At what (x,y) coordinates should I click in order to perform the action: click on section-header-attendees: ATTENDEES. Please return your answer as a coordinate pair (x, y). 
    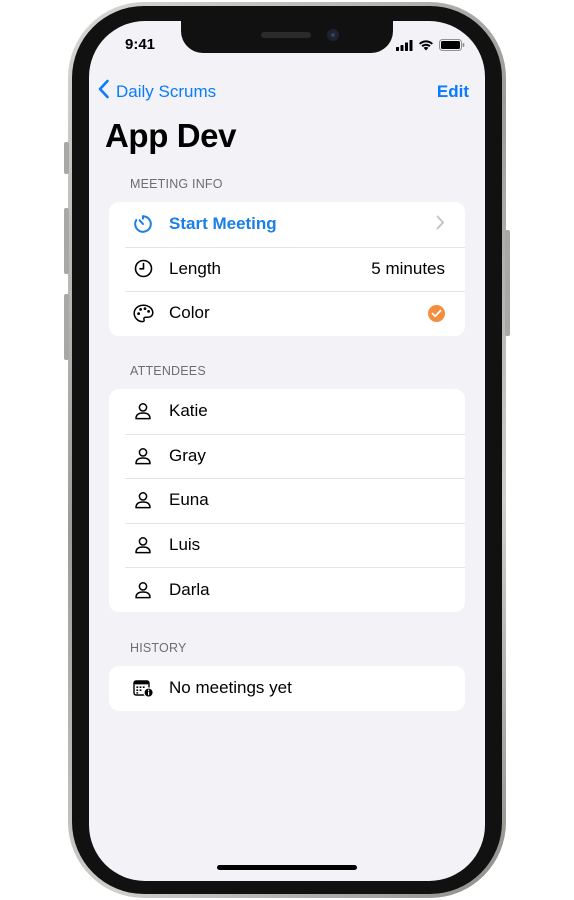
    Looking at the image, I should click on (168, 371).